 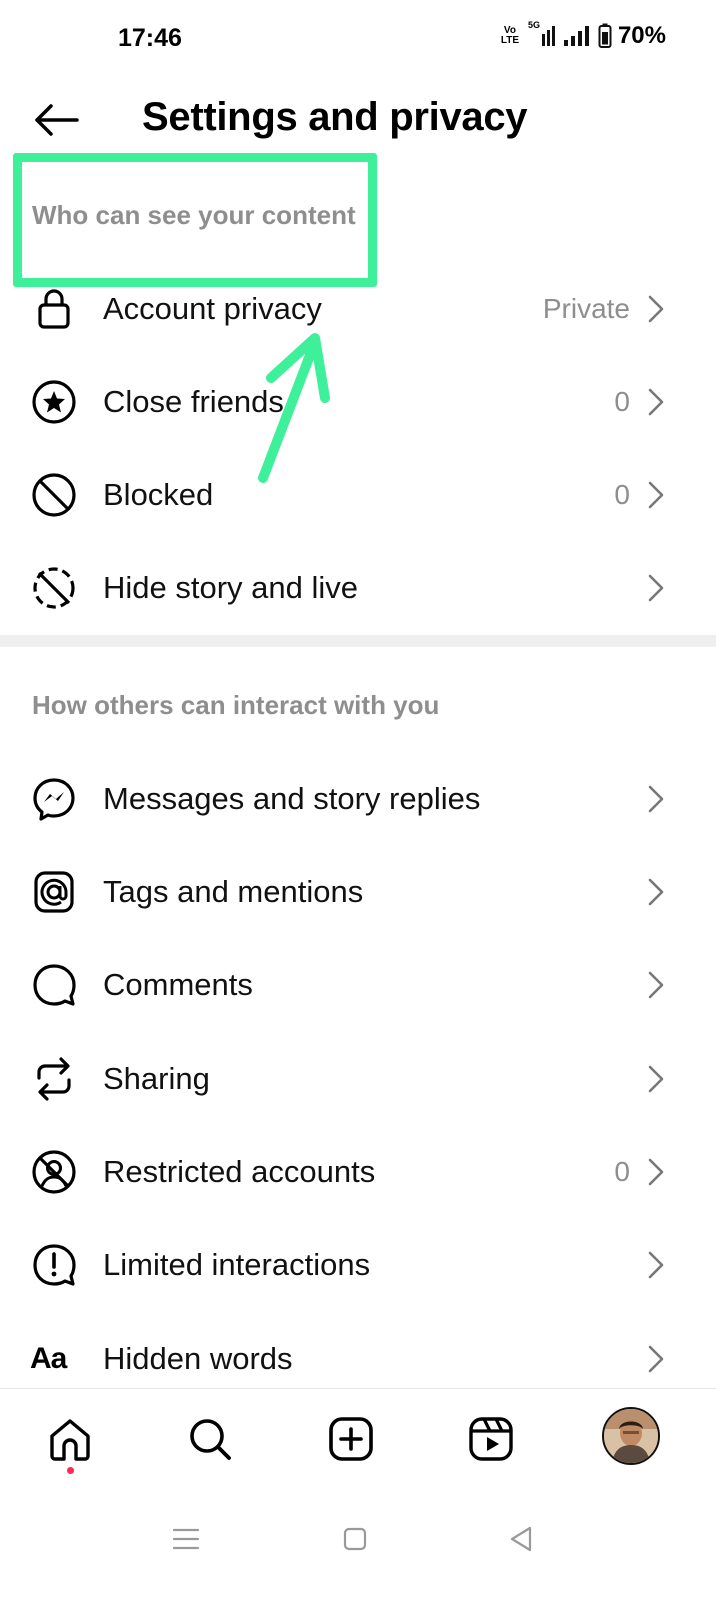 I want to click on nav-search, so click(x=210, y=1439).